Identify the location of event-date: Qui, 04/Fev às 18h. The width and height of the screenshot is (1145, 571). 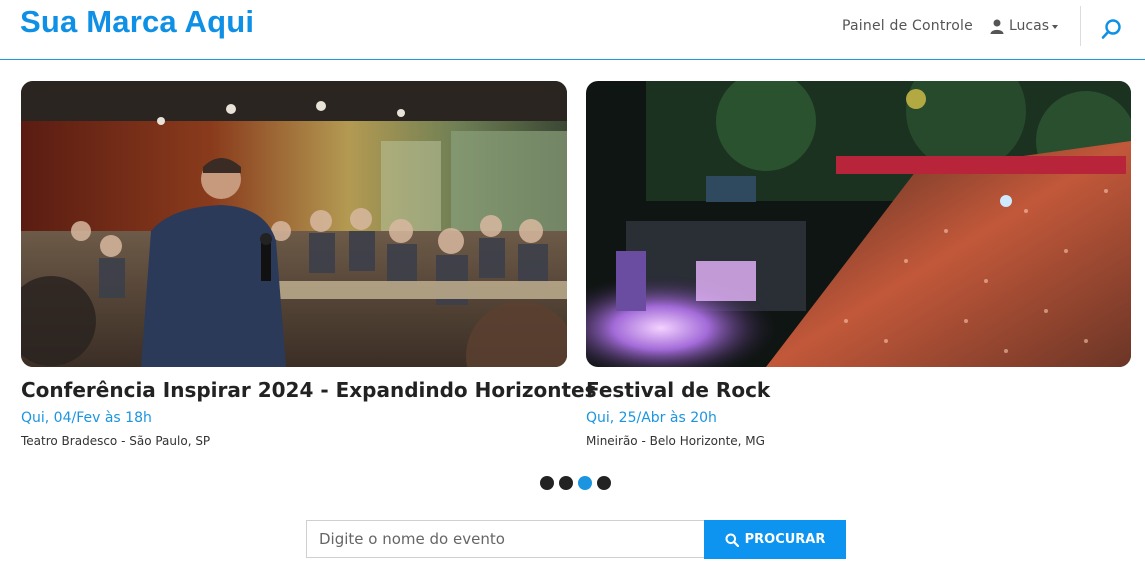
(86, 418).